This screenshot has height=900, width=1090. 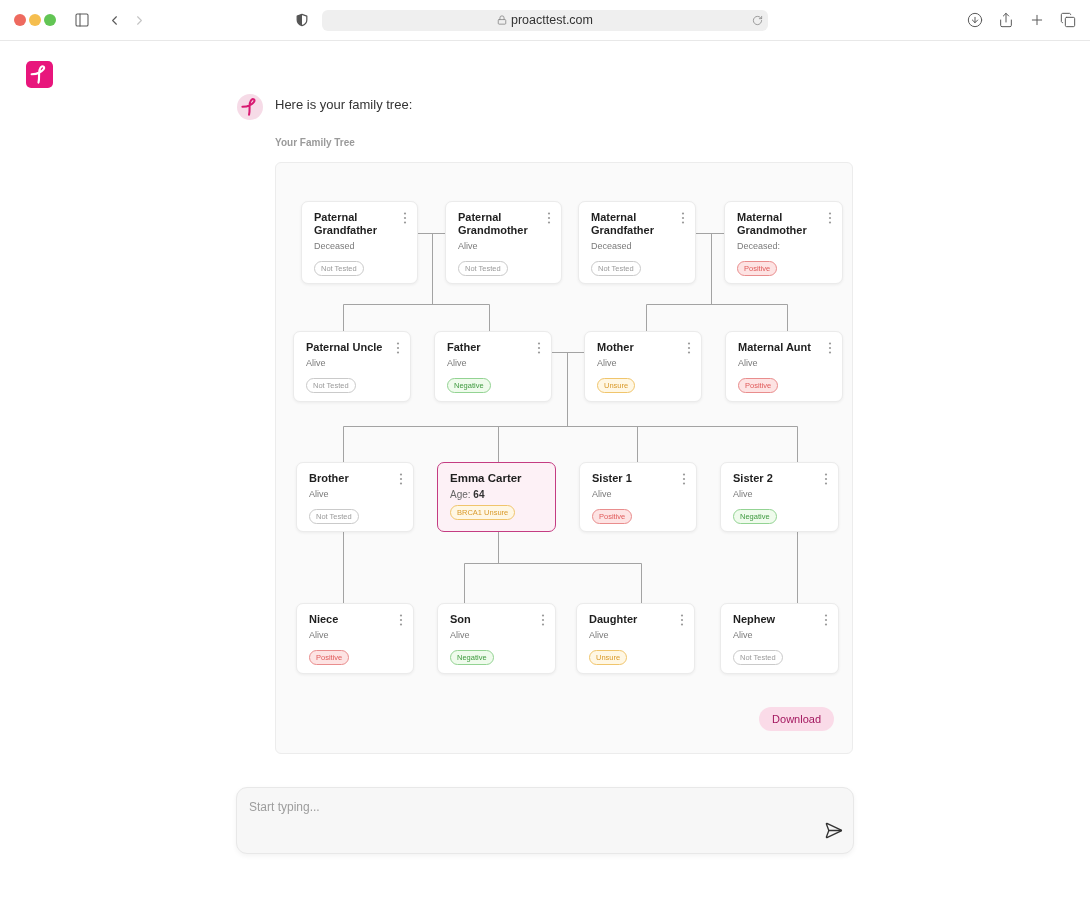 I want to click on tab-overview-icon, so click(x=1068, y=20).